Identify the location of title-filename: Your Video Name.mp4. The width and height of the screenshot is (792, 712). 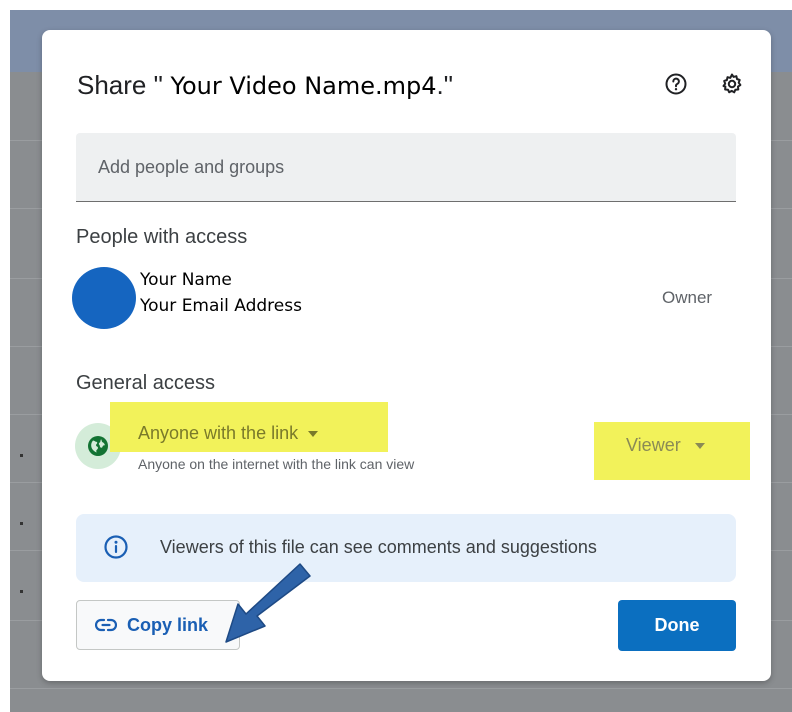
(299, 86).